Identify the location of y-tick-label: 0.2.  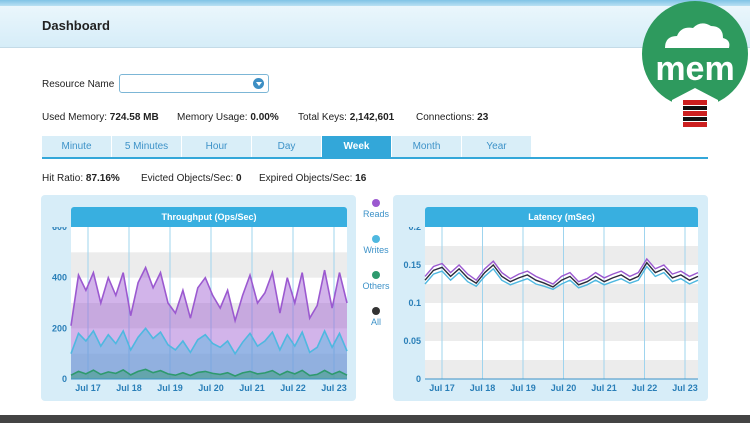
(414, 229).